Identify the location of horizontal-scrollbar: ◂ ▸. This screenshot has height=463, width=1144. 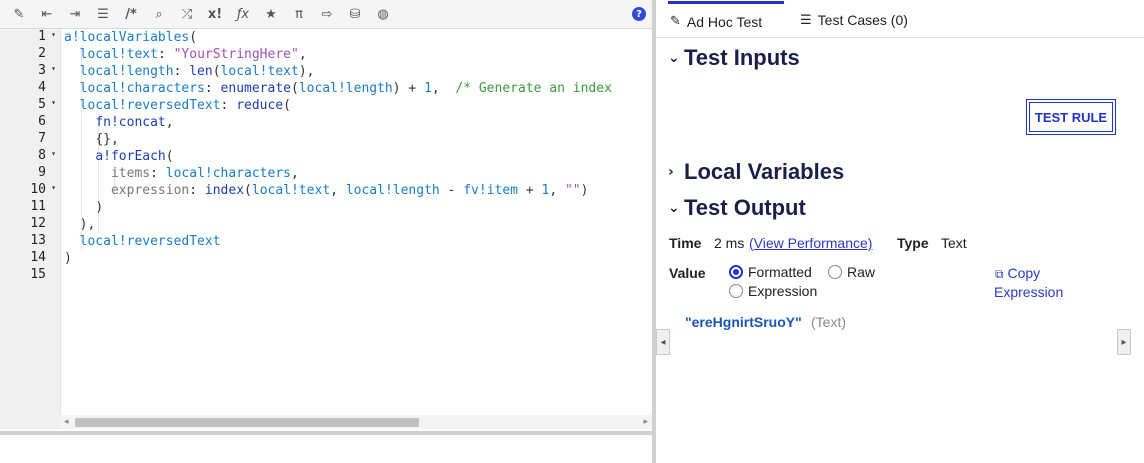
(356, 422).